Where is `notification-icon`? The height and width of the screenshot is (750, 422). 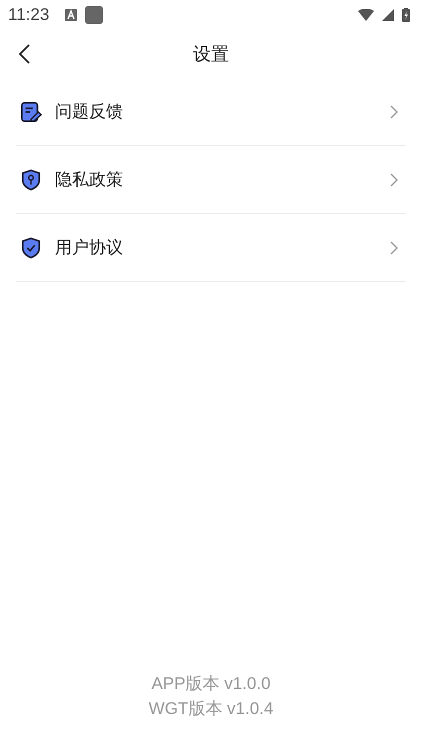 notification-icon is located at coordinates (71, 15).